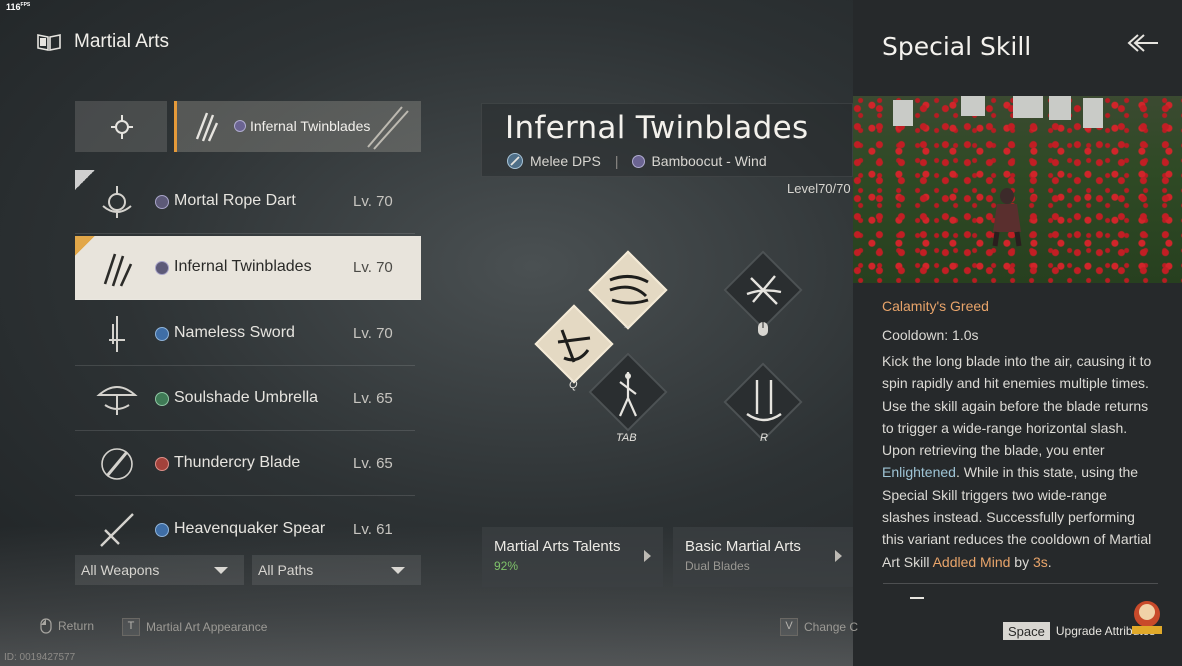  What do you see at coordinates (819, 188) in the screenshot?
I see `weapon-level-readout: Level70/70` at bounding box center [819, 188].